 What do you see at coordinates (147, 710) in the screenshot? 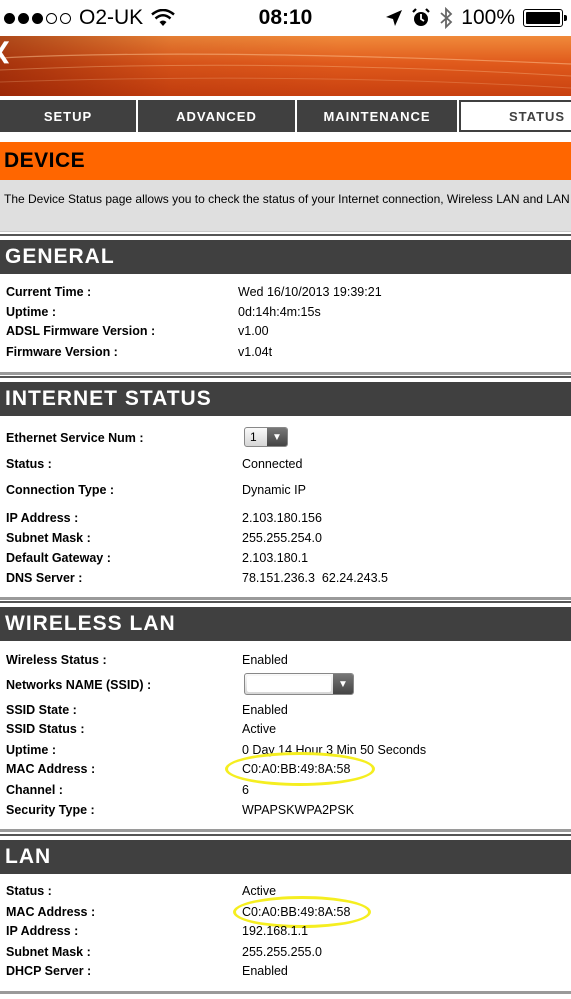
I see `wireless-row: SSID State : Enabled` at bounding box center [147, 710].